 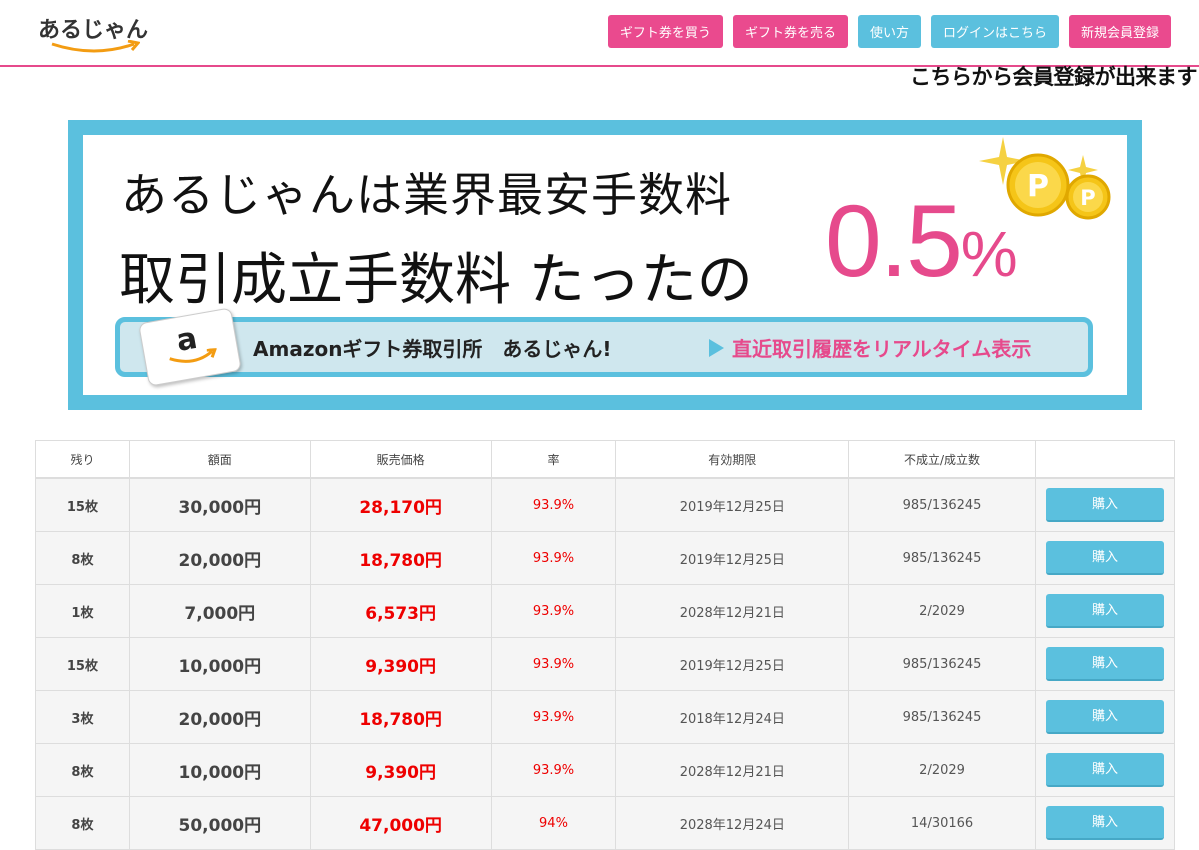 What do you see at coordinates (1119, 31) in the screenshot?
I see `signup-button: 新規会員登録` at bounding box center [1119, 31].